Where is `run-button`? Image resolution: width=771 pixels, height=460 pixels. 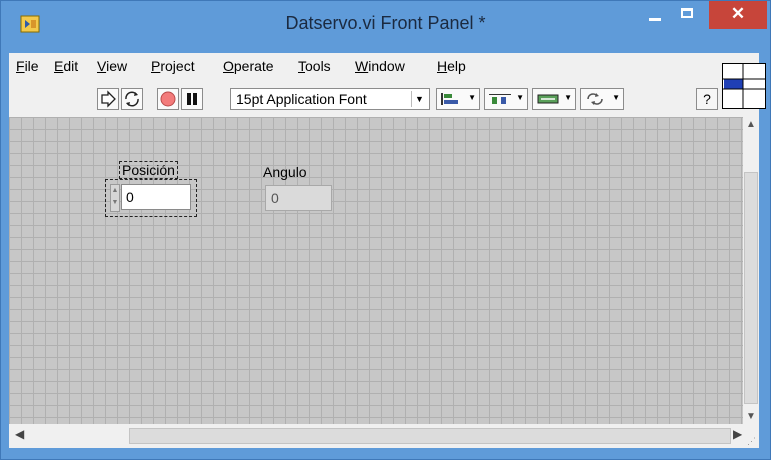
run-button is located at coordinates (108, 99).